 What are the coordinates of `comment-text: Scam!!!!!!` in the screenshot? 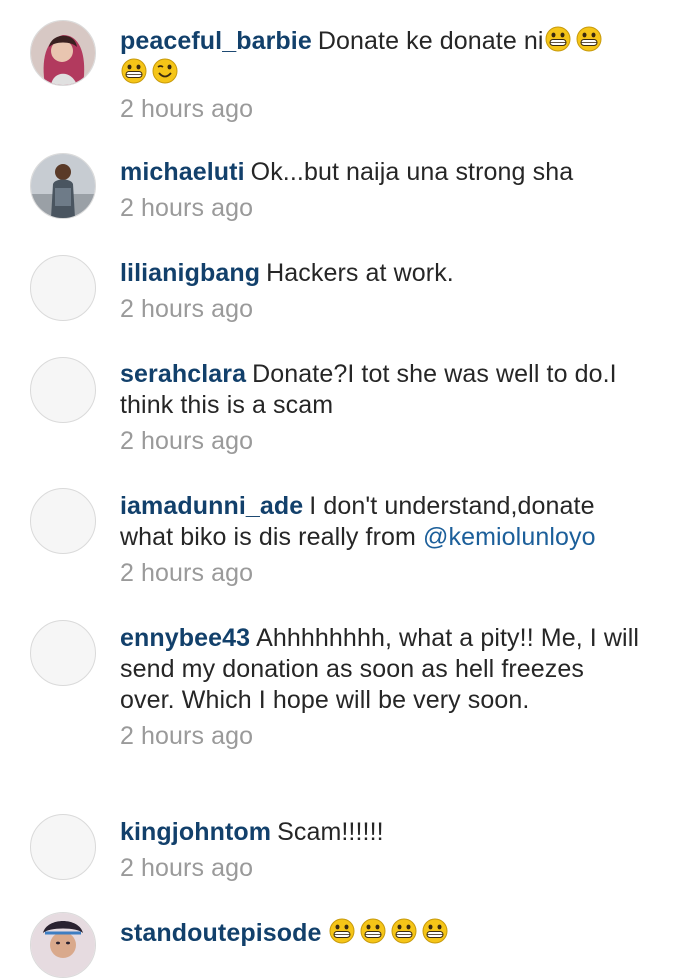 It's located at (330, 832).